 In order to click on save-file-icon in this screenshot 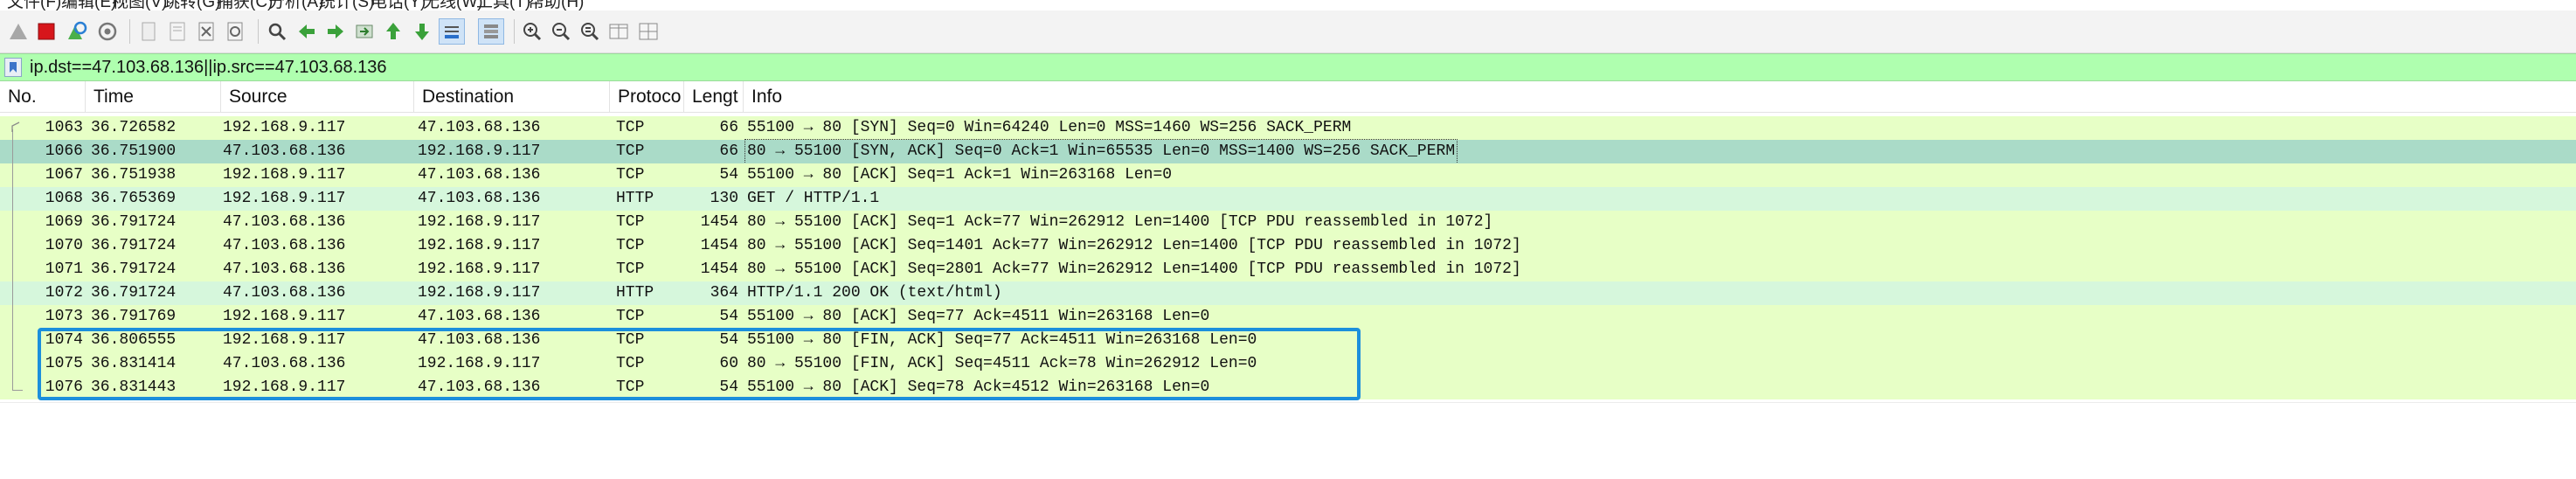, I will do `click(177, 31)`.